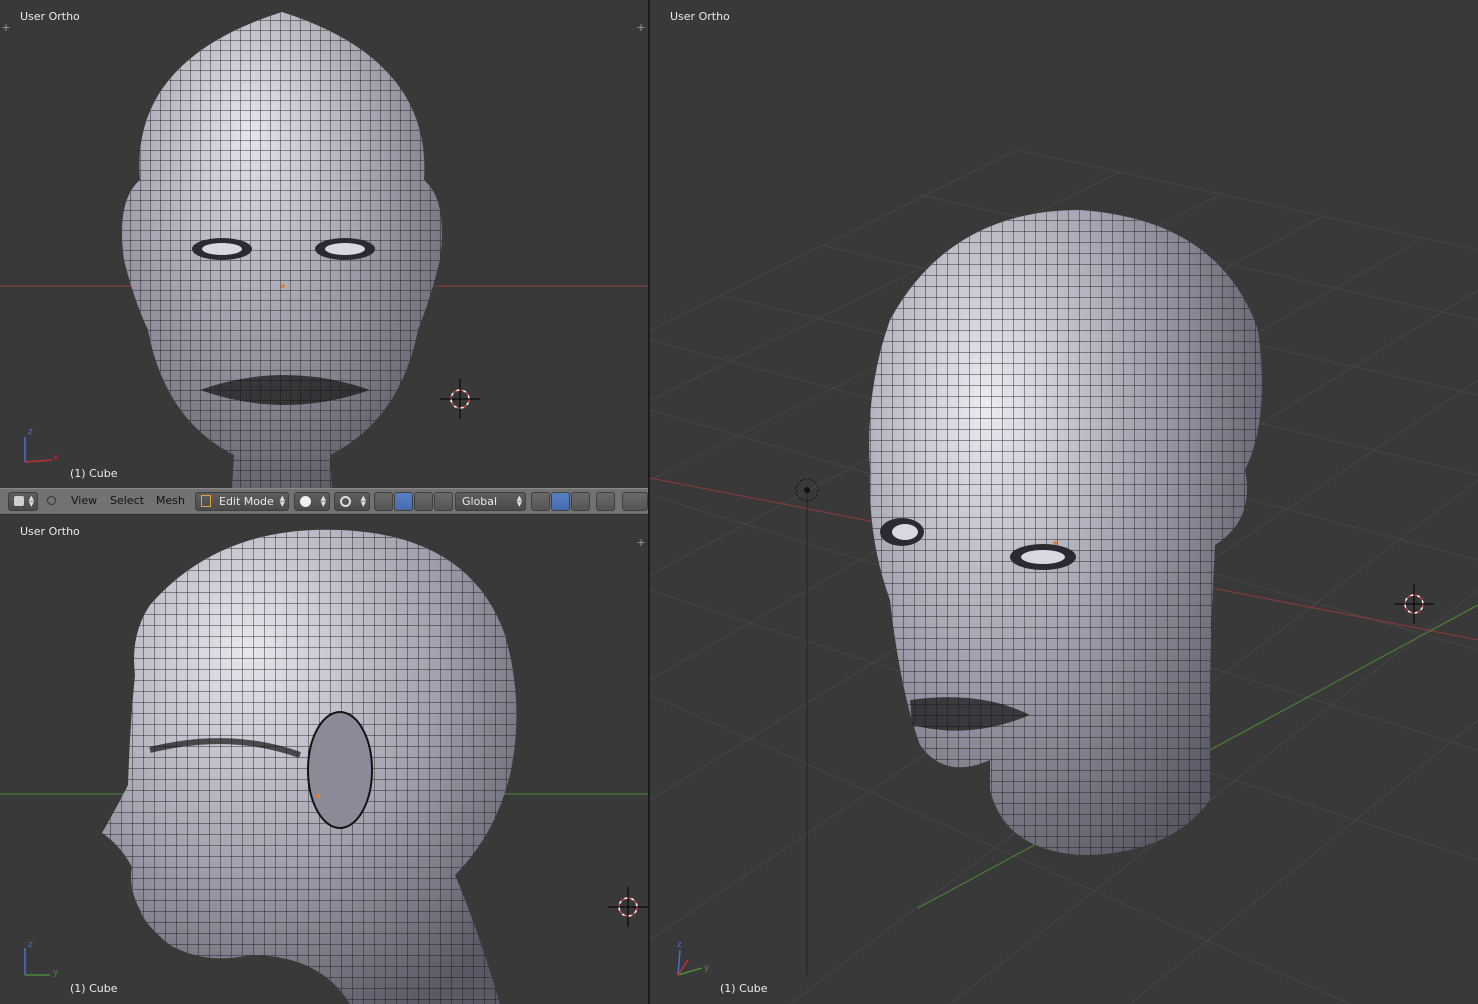 The height and width of the screenshot is (1004, 1478). Describe the element at coordinates (345, 501) in the screenshot. I see `pivot-icon` at that location.